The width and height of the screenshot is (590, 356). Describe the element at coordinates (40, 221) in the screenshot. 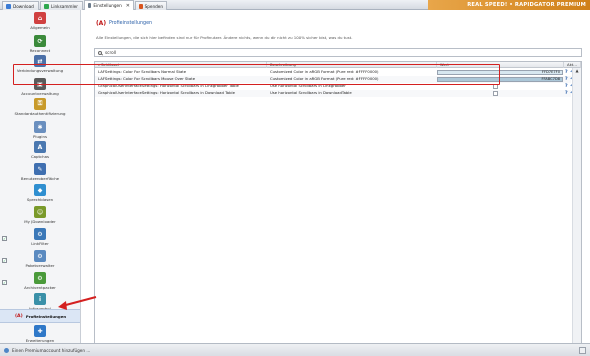

I see `sidebar-item-label: My JDownloader` at that location.